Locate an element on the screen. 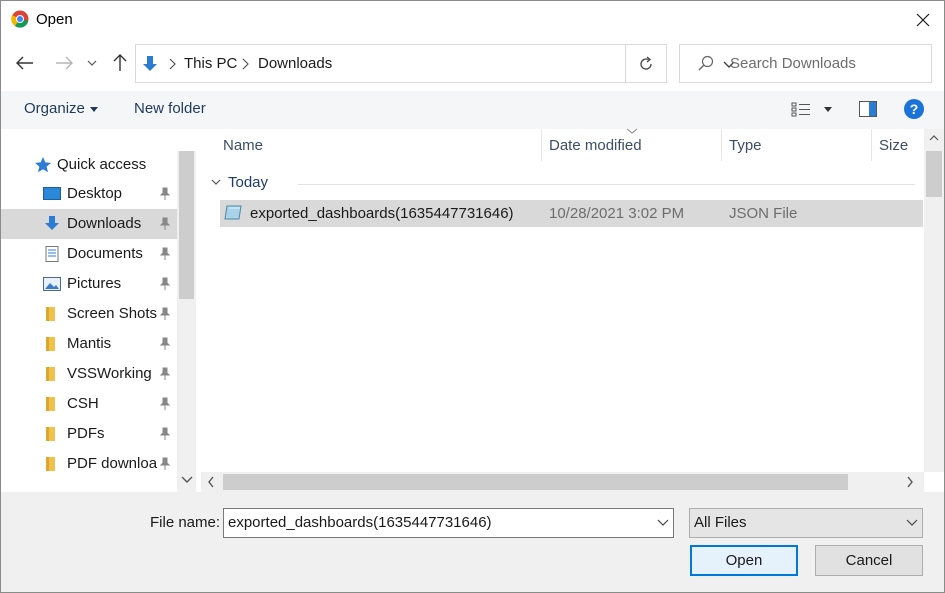 The height and width of the screenshot is (593, 945). preview-pane-icon is located at coordinates (868, 109).